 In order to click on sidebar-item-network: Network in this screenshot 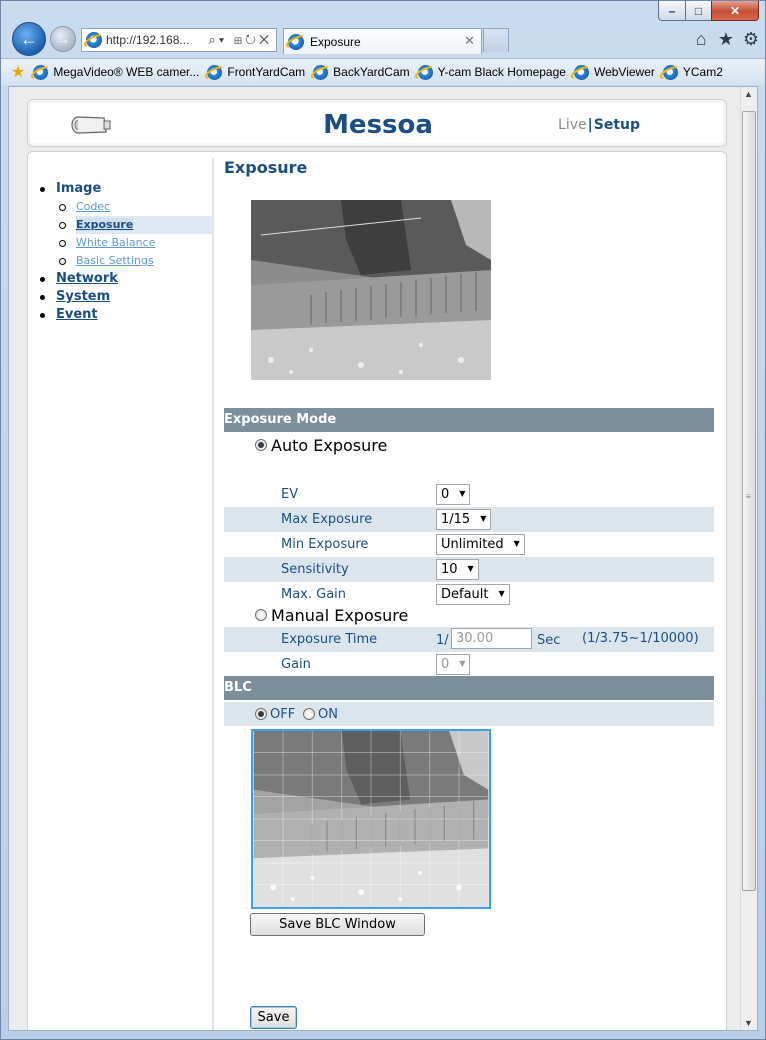, I will do `click(123, 279)`.